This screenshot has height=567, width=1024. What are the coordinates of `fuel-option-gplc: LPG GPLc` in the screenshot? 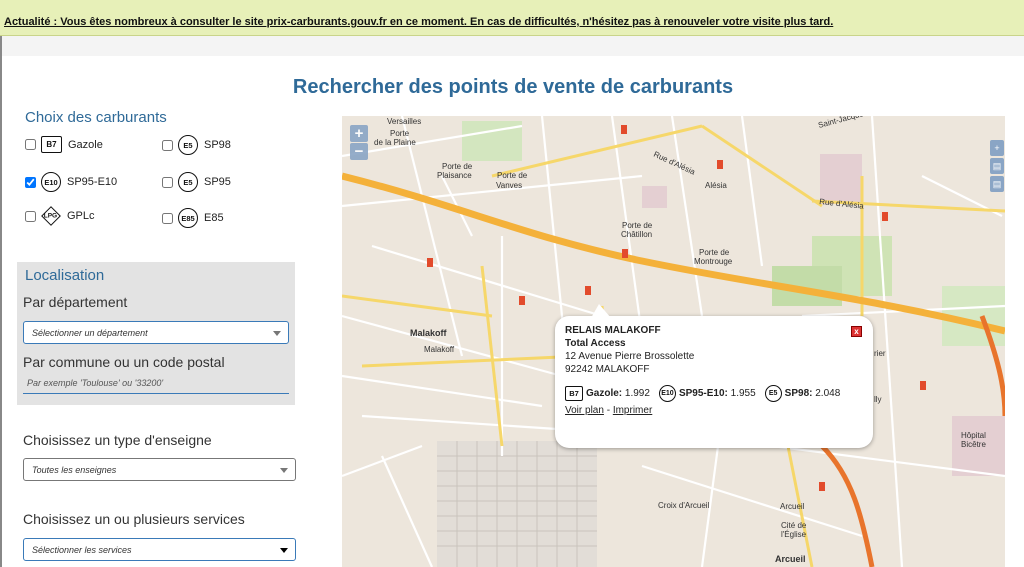 It's located at (60, 216).